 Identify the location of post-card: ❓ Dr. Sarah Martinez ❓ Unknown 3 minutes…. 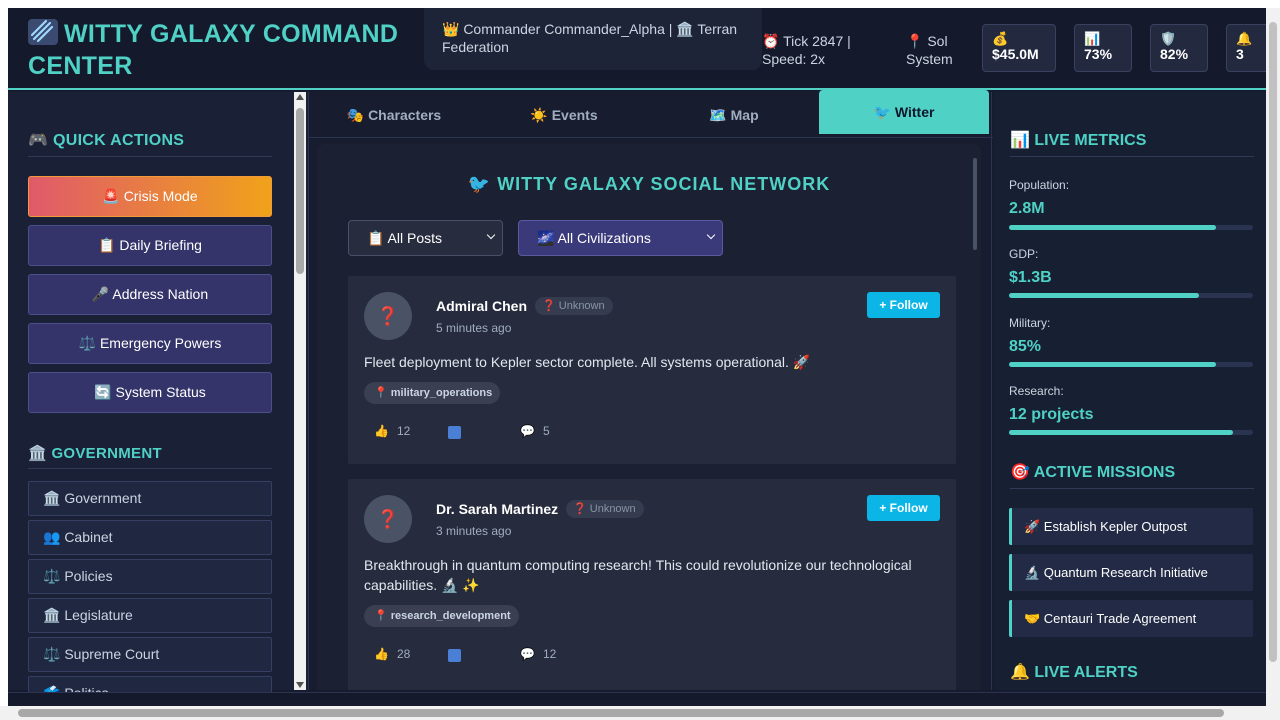
(652, 584).